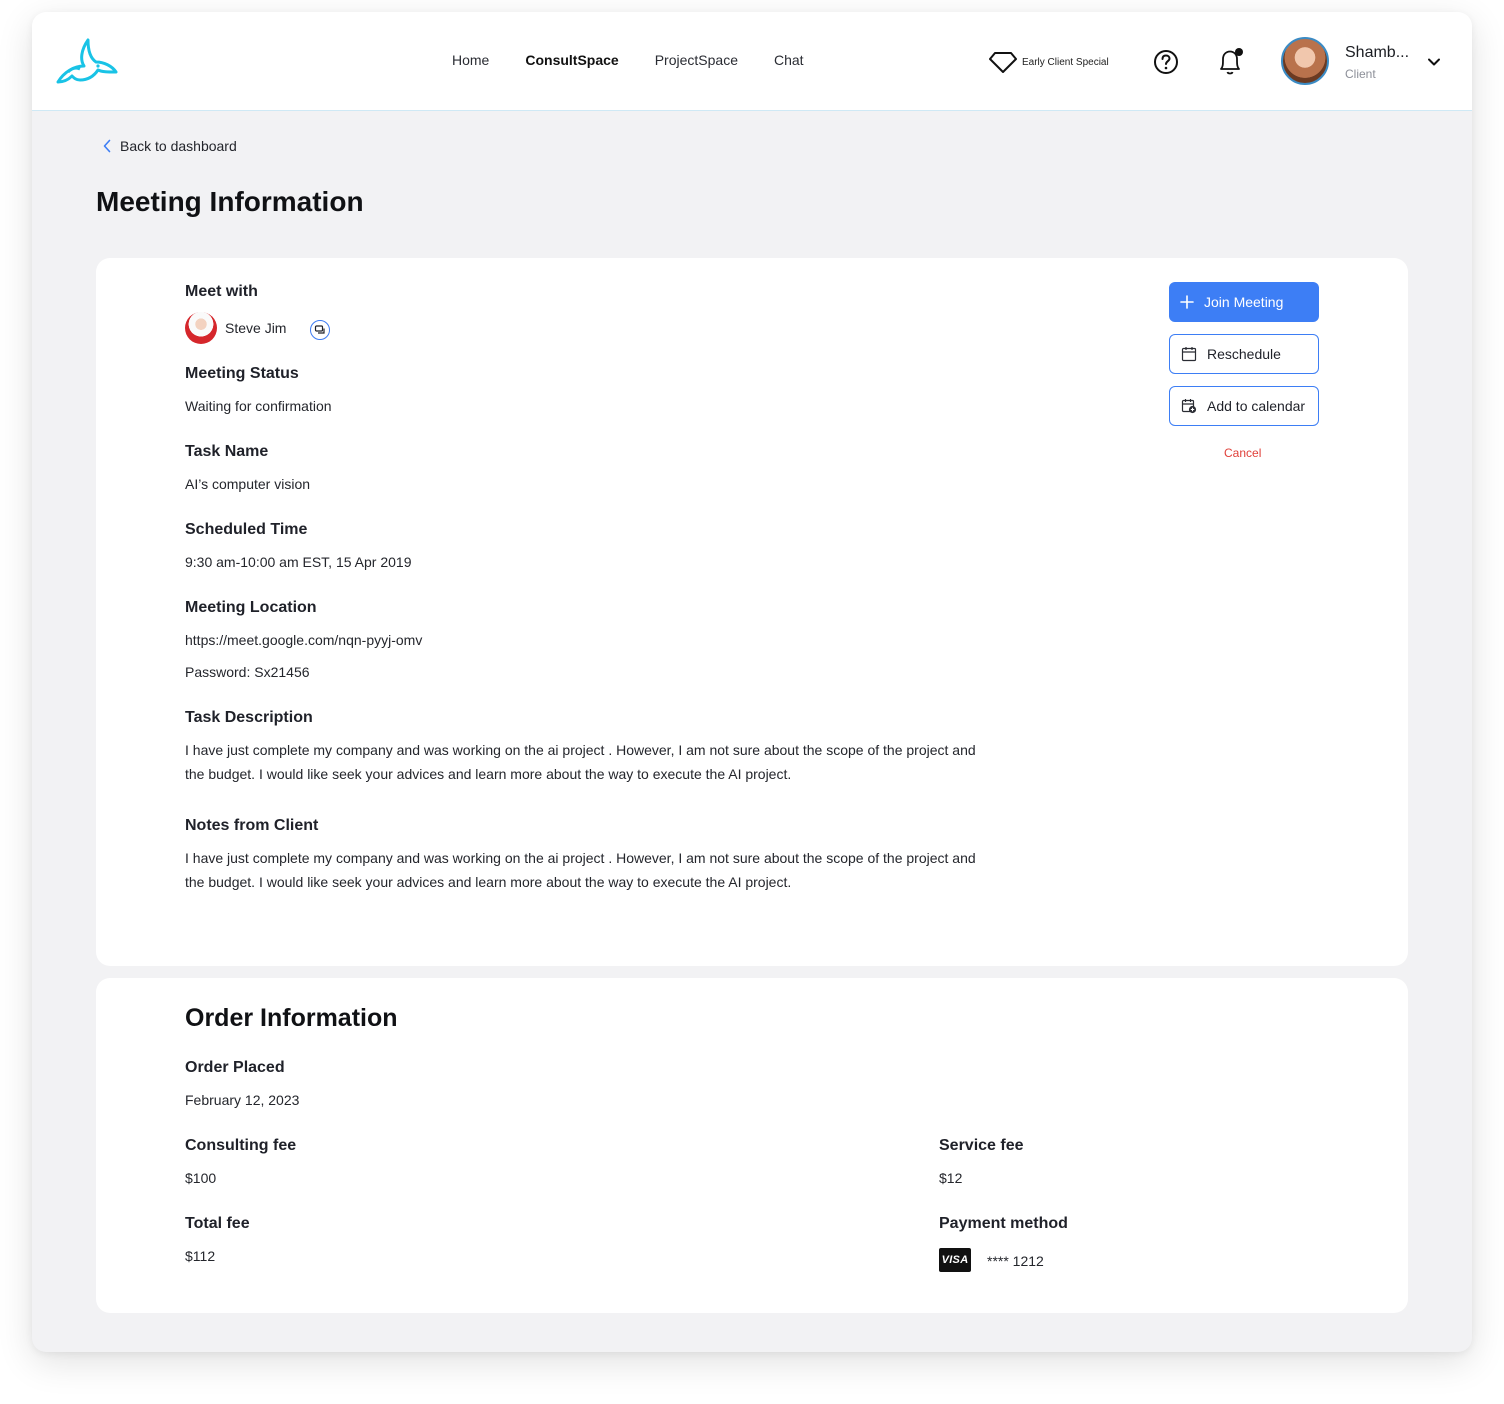 The image size is (1504, 1404). Describe the element at coordinates (221, 291) in the screenshot. I see `meet-with-label: Meet with` at that location.